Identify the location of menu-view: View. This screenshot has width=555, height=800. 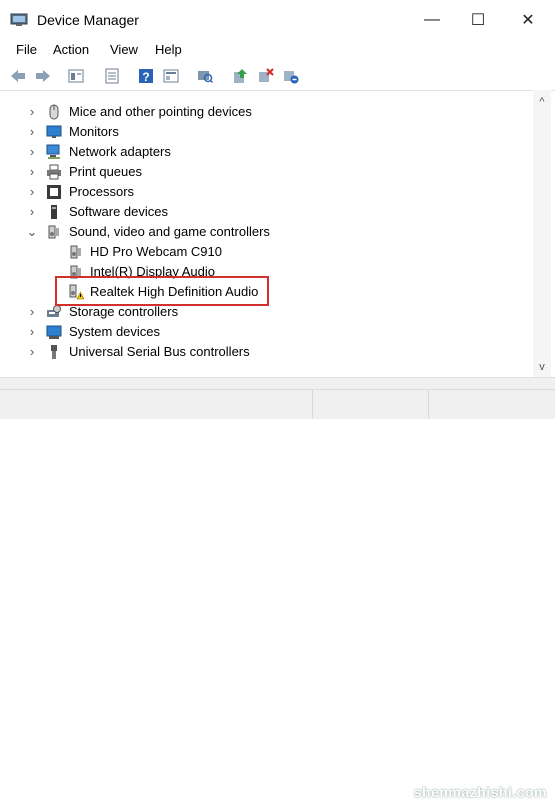
(124, 49).